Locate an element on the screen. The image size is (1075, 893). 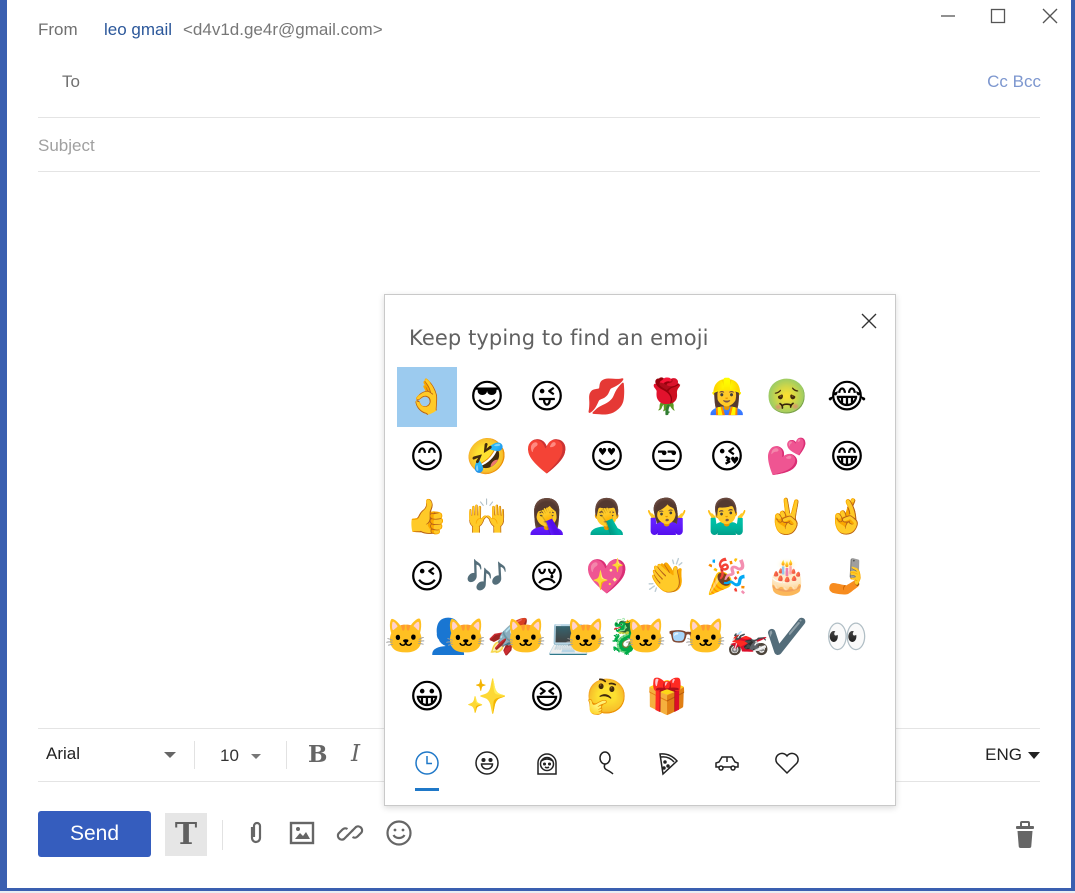
language-value: ENG is located at coordinates (1003, 754).